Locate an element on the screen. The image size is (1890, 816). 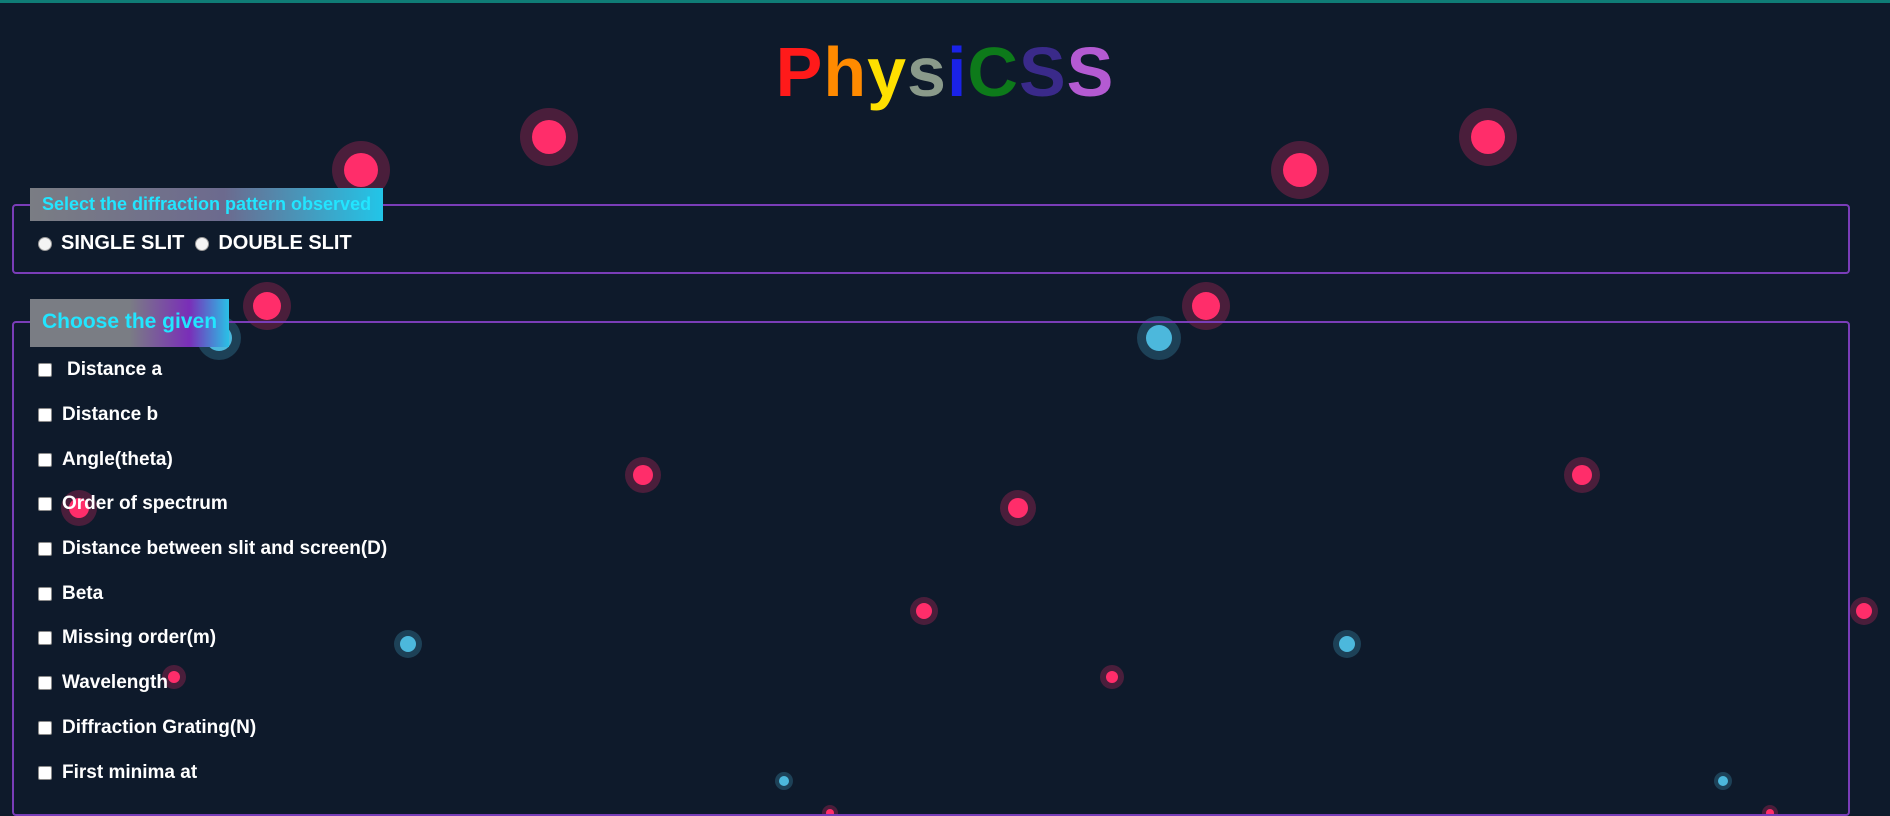
given-item-order-of-spectrum: Order of spectrum is located at coordinates (133, 504).